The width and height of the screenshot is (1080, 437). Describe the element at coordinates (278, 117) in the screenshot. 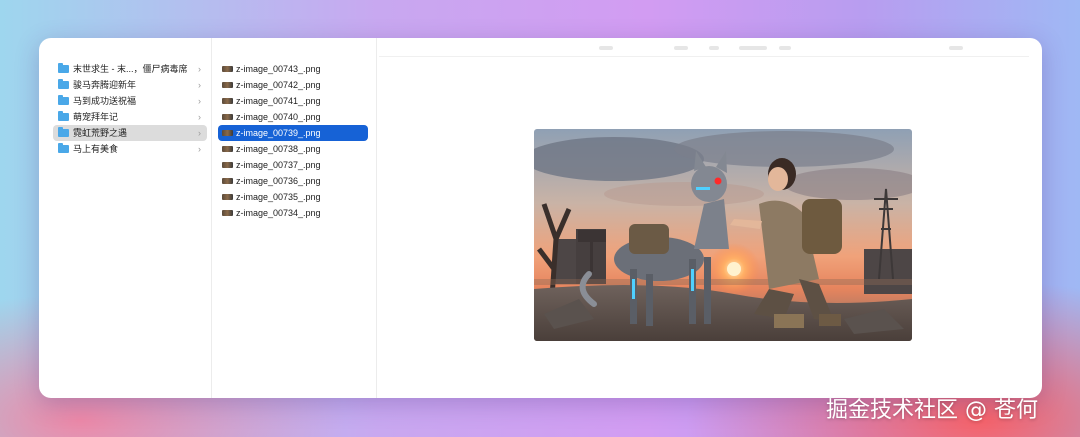

I see `file-label: z-image_00740_.png` at that location.